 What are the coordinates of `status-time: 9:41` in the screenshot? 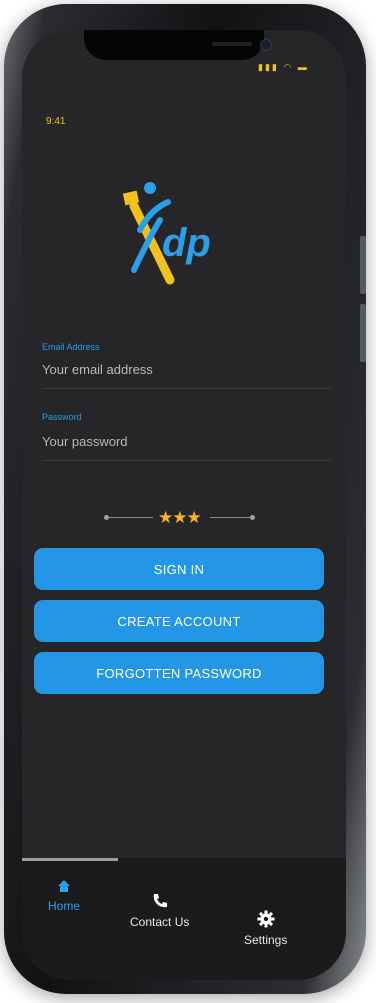 It's located at (56, 121).